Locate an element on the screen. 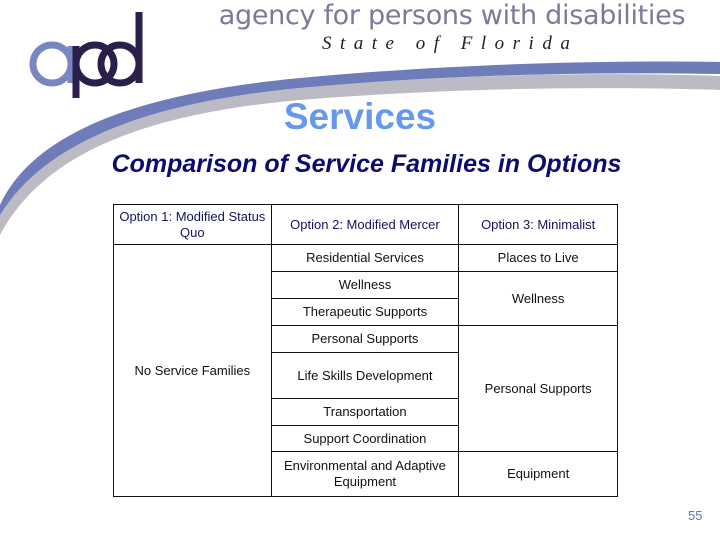 The image size is (720, 540). header-option-1: Option 1: Modified Status Quo is located at coordinates (192, 224).